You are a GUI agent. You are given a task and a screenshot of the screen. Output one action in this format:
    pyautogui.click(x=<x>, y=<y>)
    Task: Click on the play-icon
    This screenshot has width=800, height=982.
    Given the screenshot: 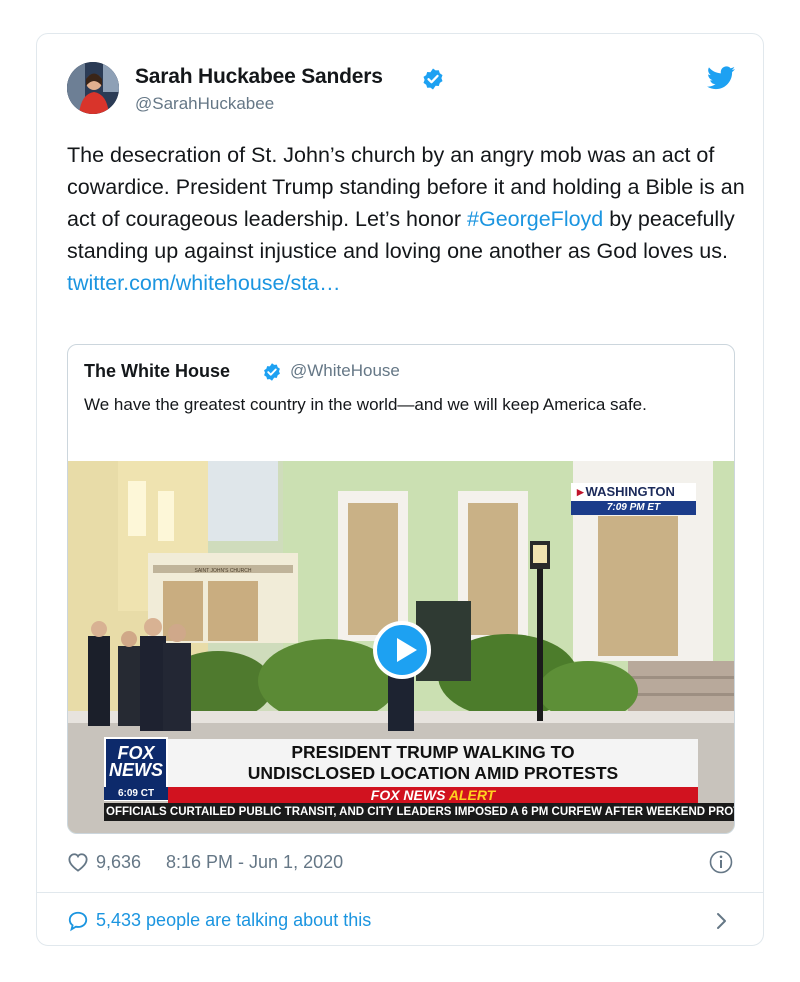 What is the action you would take?
    pyautogui.click(x=402, y=650)
    